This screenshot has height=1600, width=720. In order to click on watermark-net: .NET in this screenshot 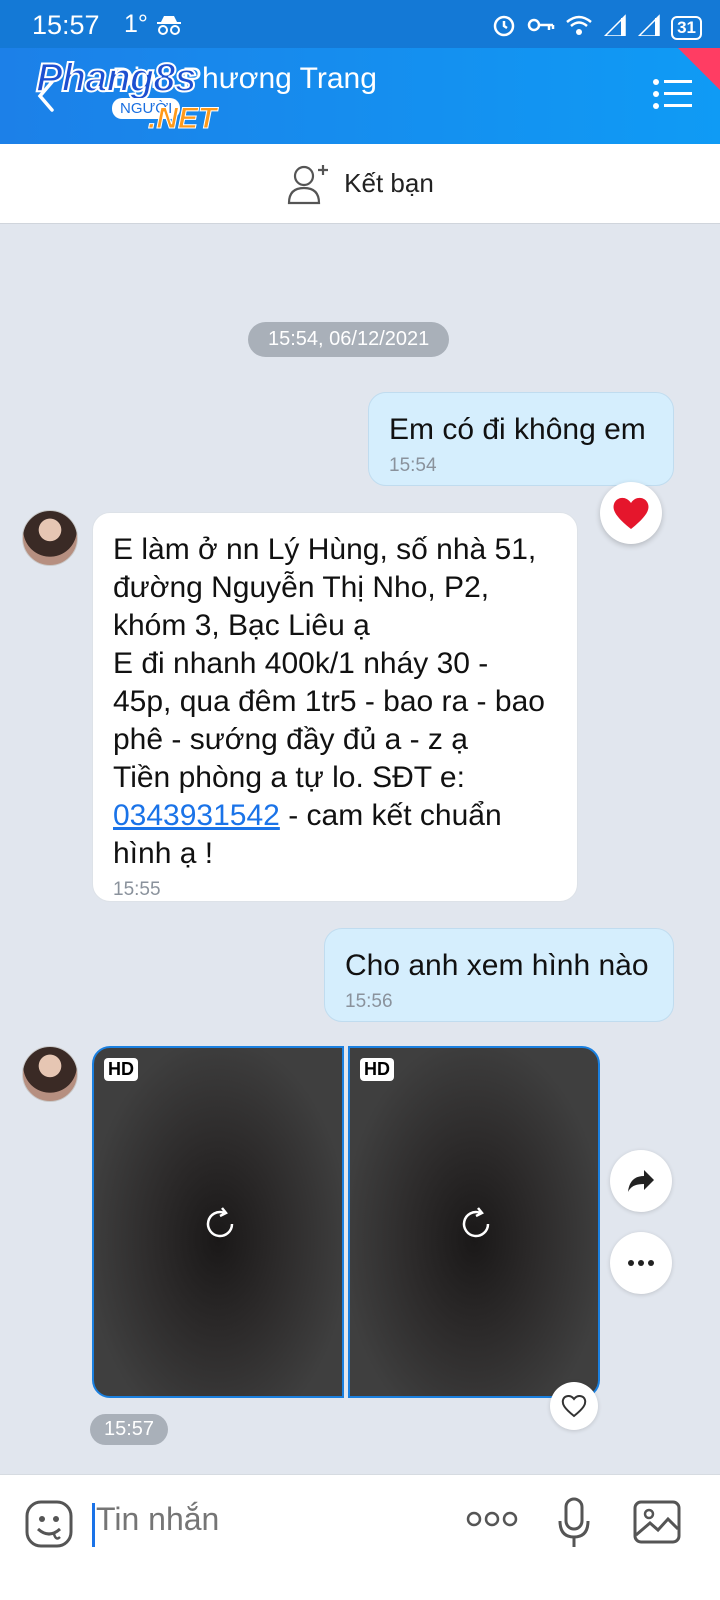, I will do `click(182, 119)`.